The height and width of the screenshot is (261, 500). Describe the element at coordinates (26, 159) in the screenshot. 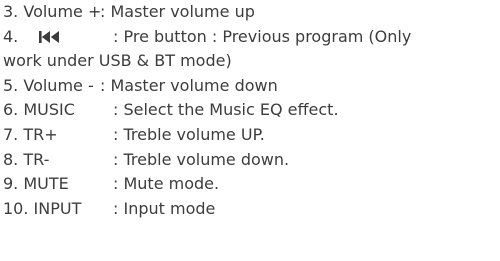

I see `item-label: 8. TR-` at that location.